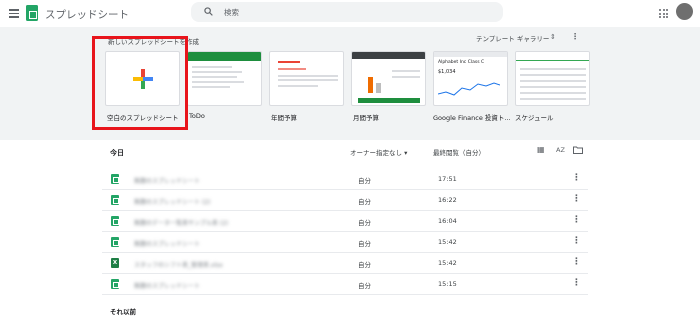 The height and width of the screenshot is (330, 700). Describe the element at coordinates (231, 12) in the screenshot. I see `search-placeholder: 検索` at that location.